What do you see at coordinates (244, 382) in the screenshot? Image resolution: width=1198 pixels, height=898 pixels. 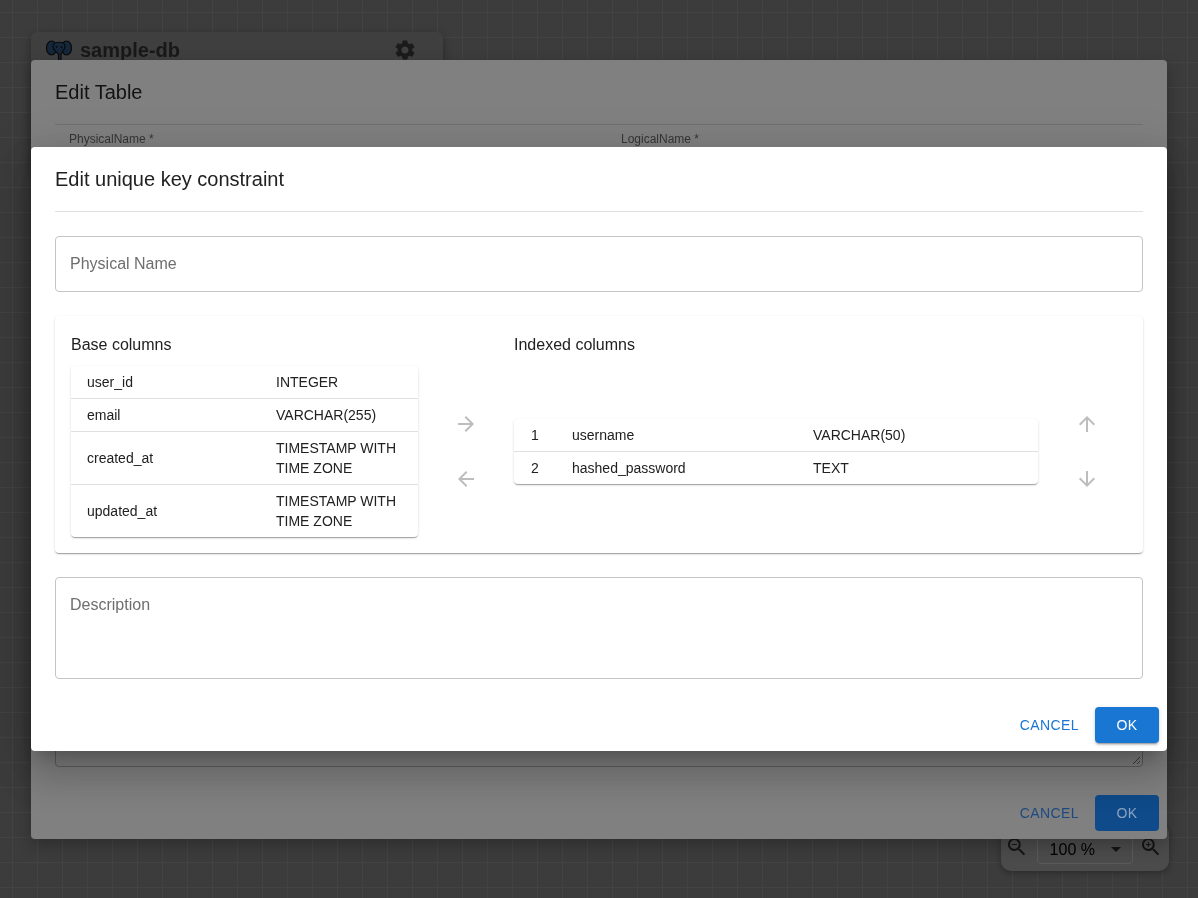 I see `table-row: user_id INTEGER` at bounding box center [244, 382].